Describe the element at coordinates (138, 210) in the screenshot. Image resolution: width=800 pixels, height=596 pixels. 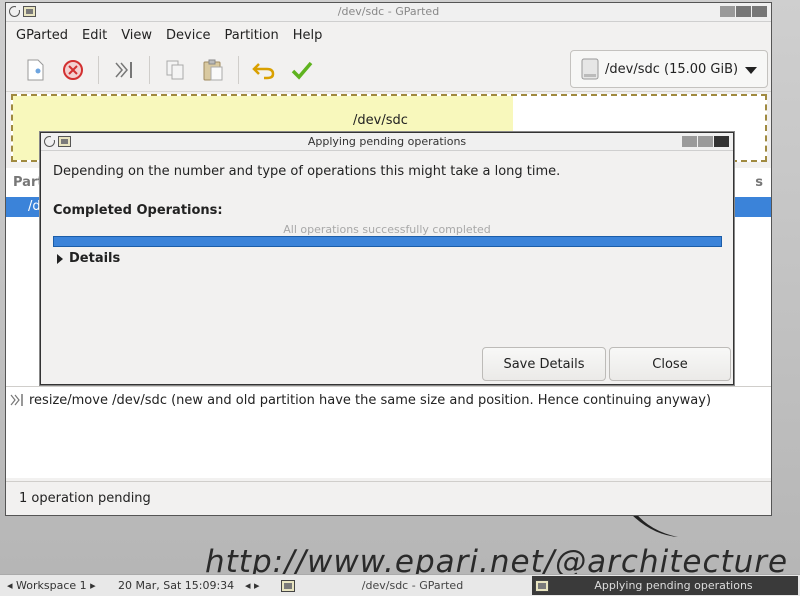
I see `completed-operations-label: Completed Operations:` at that location.